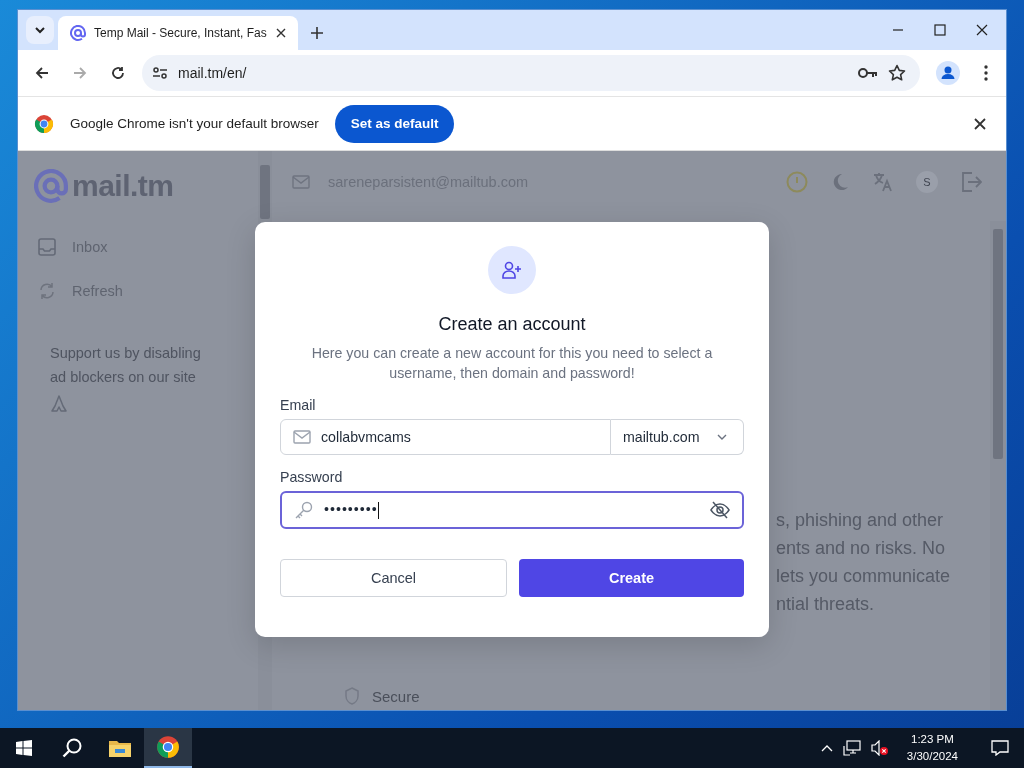  What do you see at coordinates (396, 696) in the screenshot?
I see `feature-label: Secure` at bounding box center [396, 696].